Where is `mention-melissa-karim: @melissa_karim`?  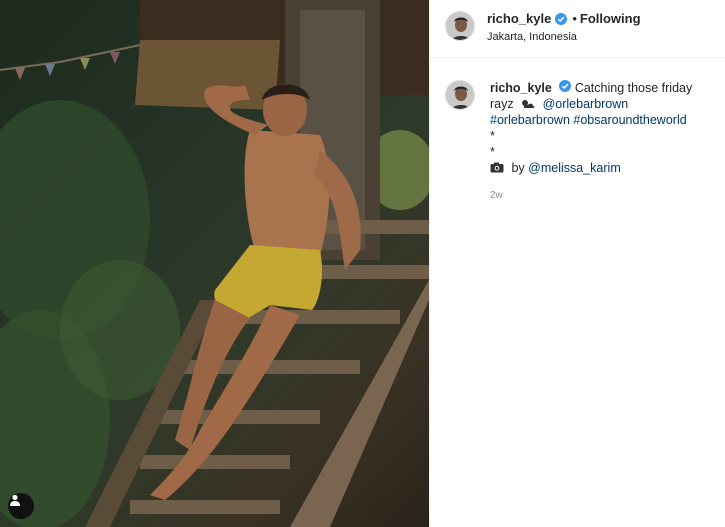 mention-melissa-karim: @melissa_karim is located at coordinates (574, 168).